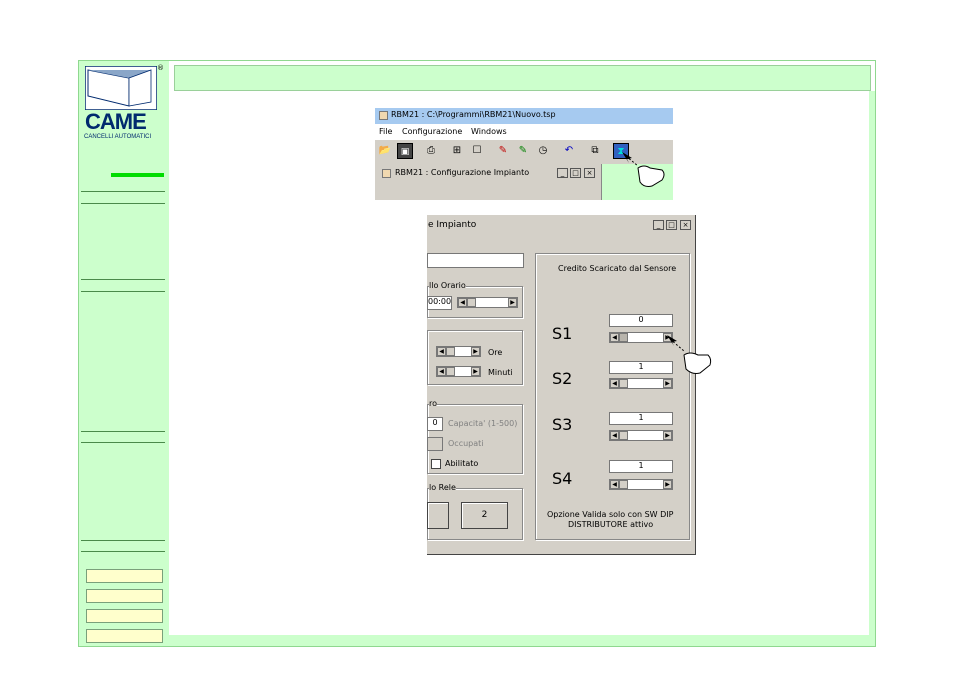  Describe the element at coordinates (569, 151) in the screenshot. I see `undo-icon: ↶` at that location.